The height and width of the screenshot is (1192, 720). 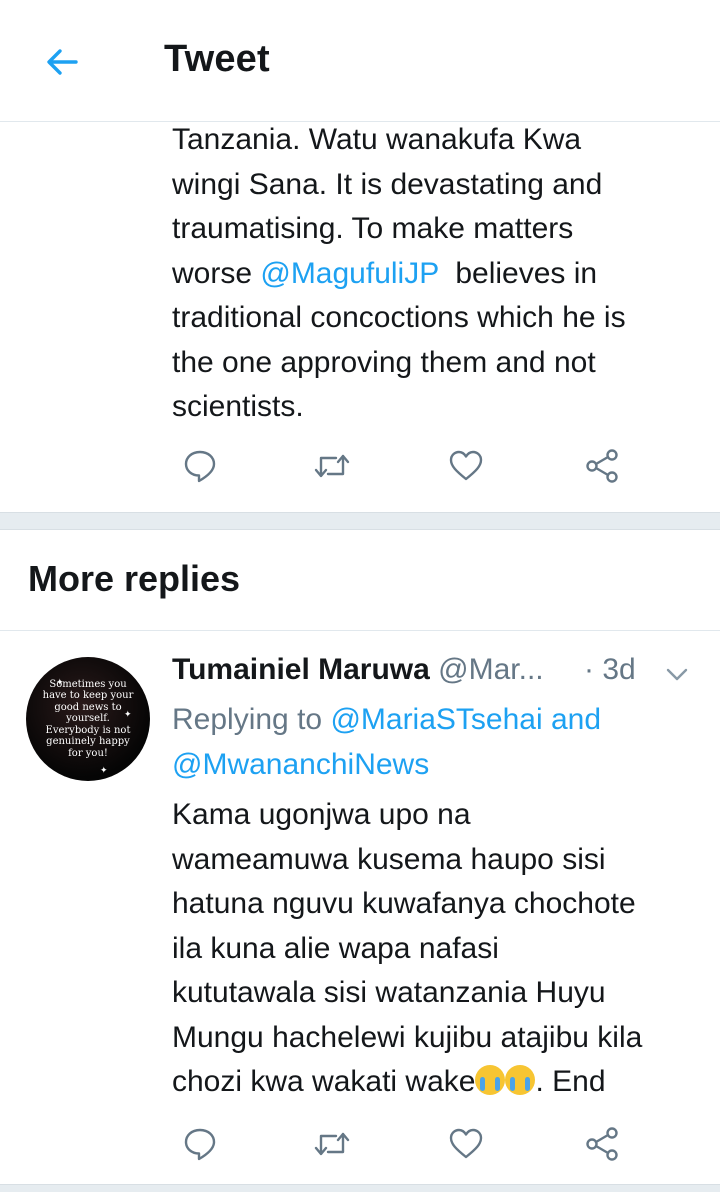 I want to click on reply-line: Kama ugonjwa upo na, so click(x=321, y=814).